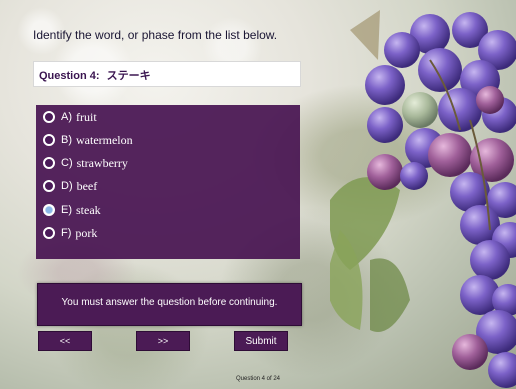 The image size is (516, 389). What do you see at coordinates (66, 233) in the screenshot?
I see `option-f-prefix: F)` at bounding box center [66, 233].